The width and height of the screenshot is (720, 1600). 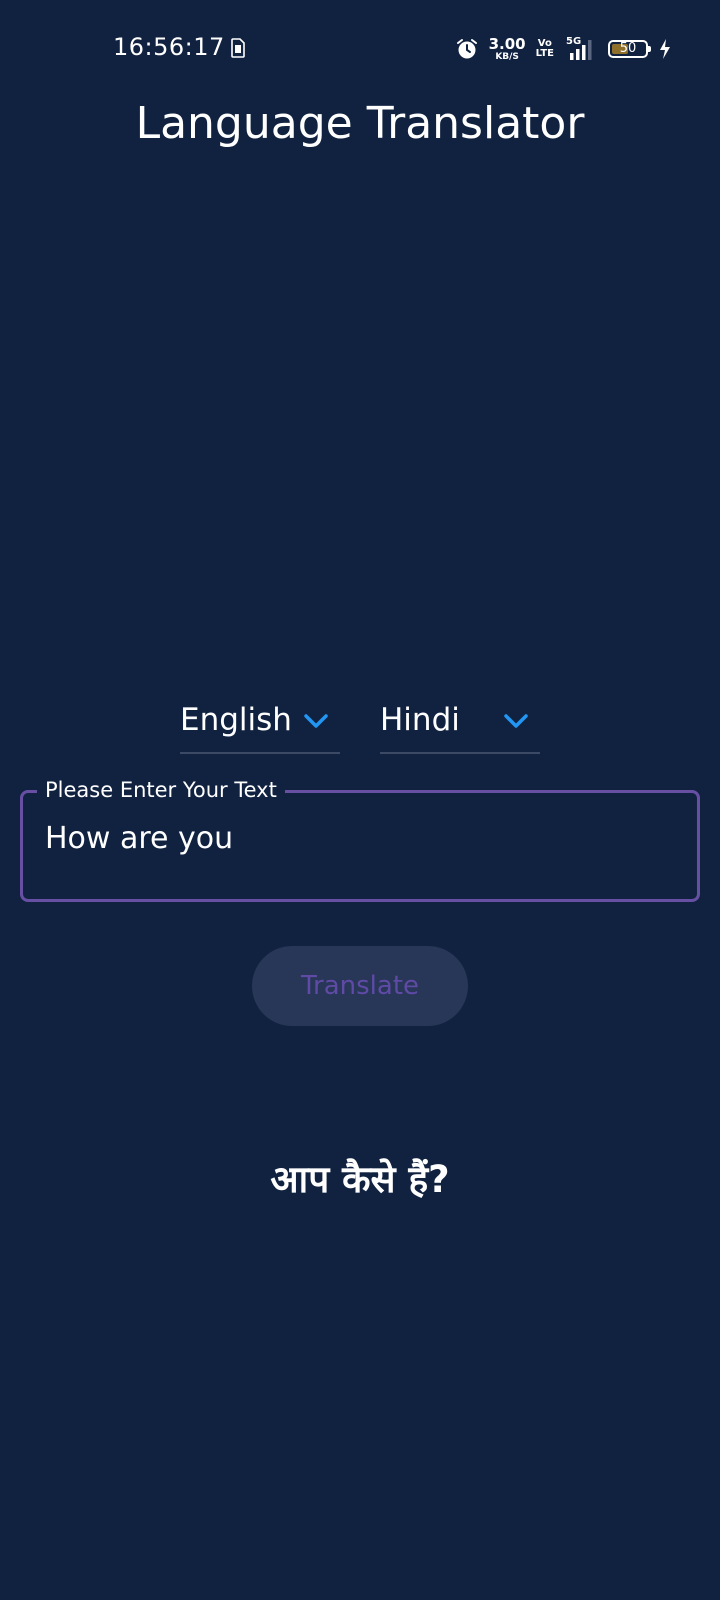 I want to click on volte-bottom: LTE, so click(x=544, y=53).